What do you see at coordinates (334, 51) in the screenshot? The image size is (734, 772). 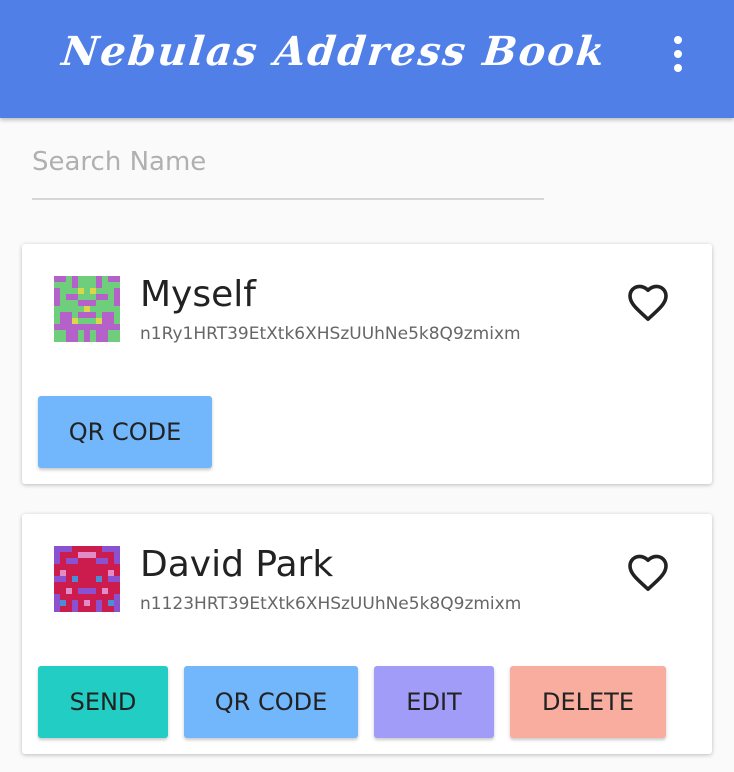 I see `app-title: Nebulas Address Book` at bounding box center [334, 51].